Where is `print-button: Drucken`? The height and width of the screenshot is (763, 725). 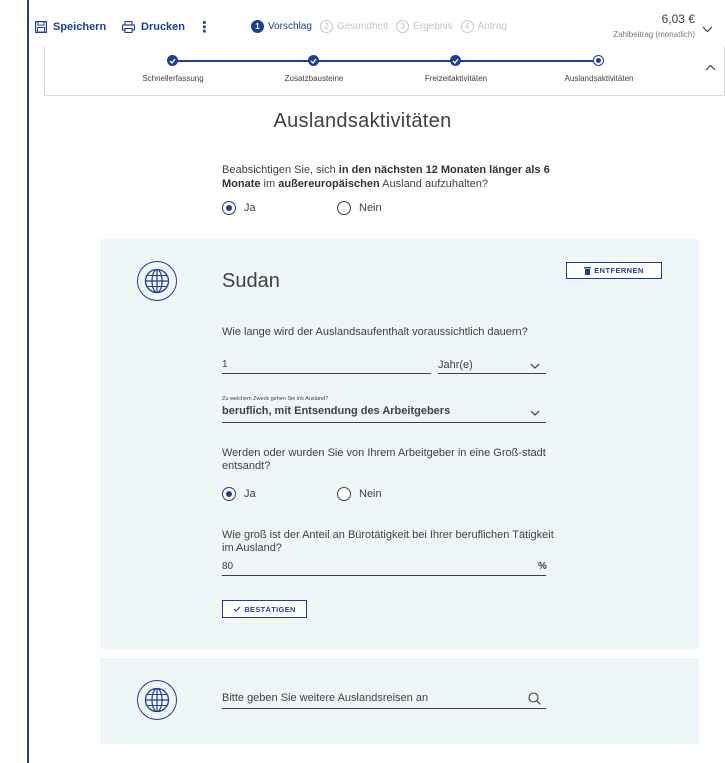 print-button: Drucken is located at coordinates (153, 27).